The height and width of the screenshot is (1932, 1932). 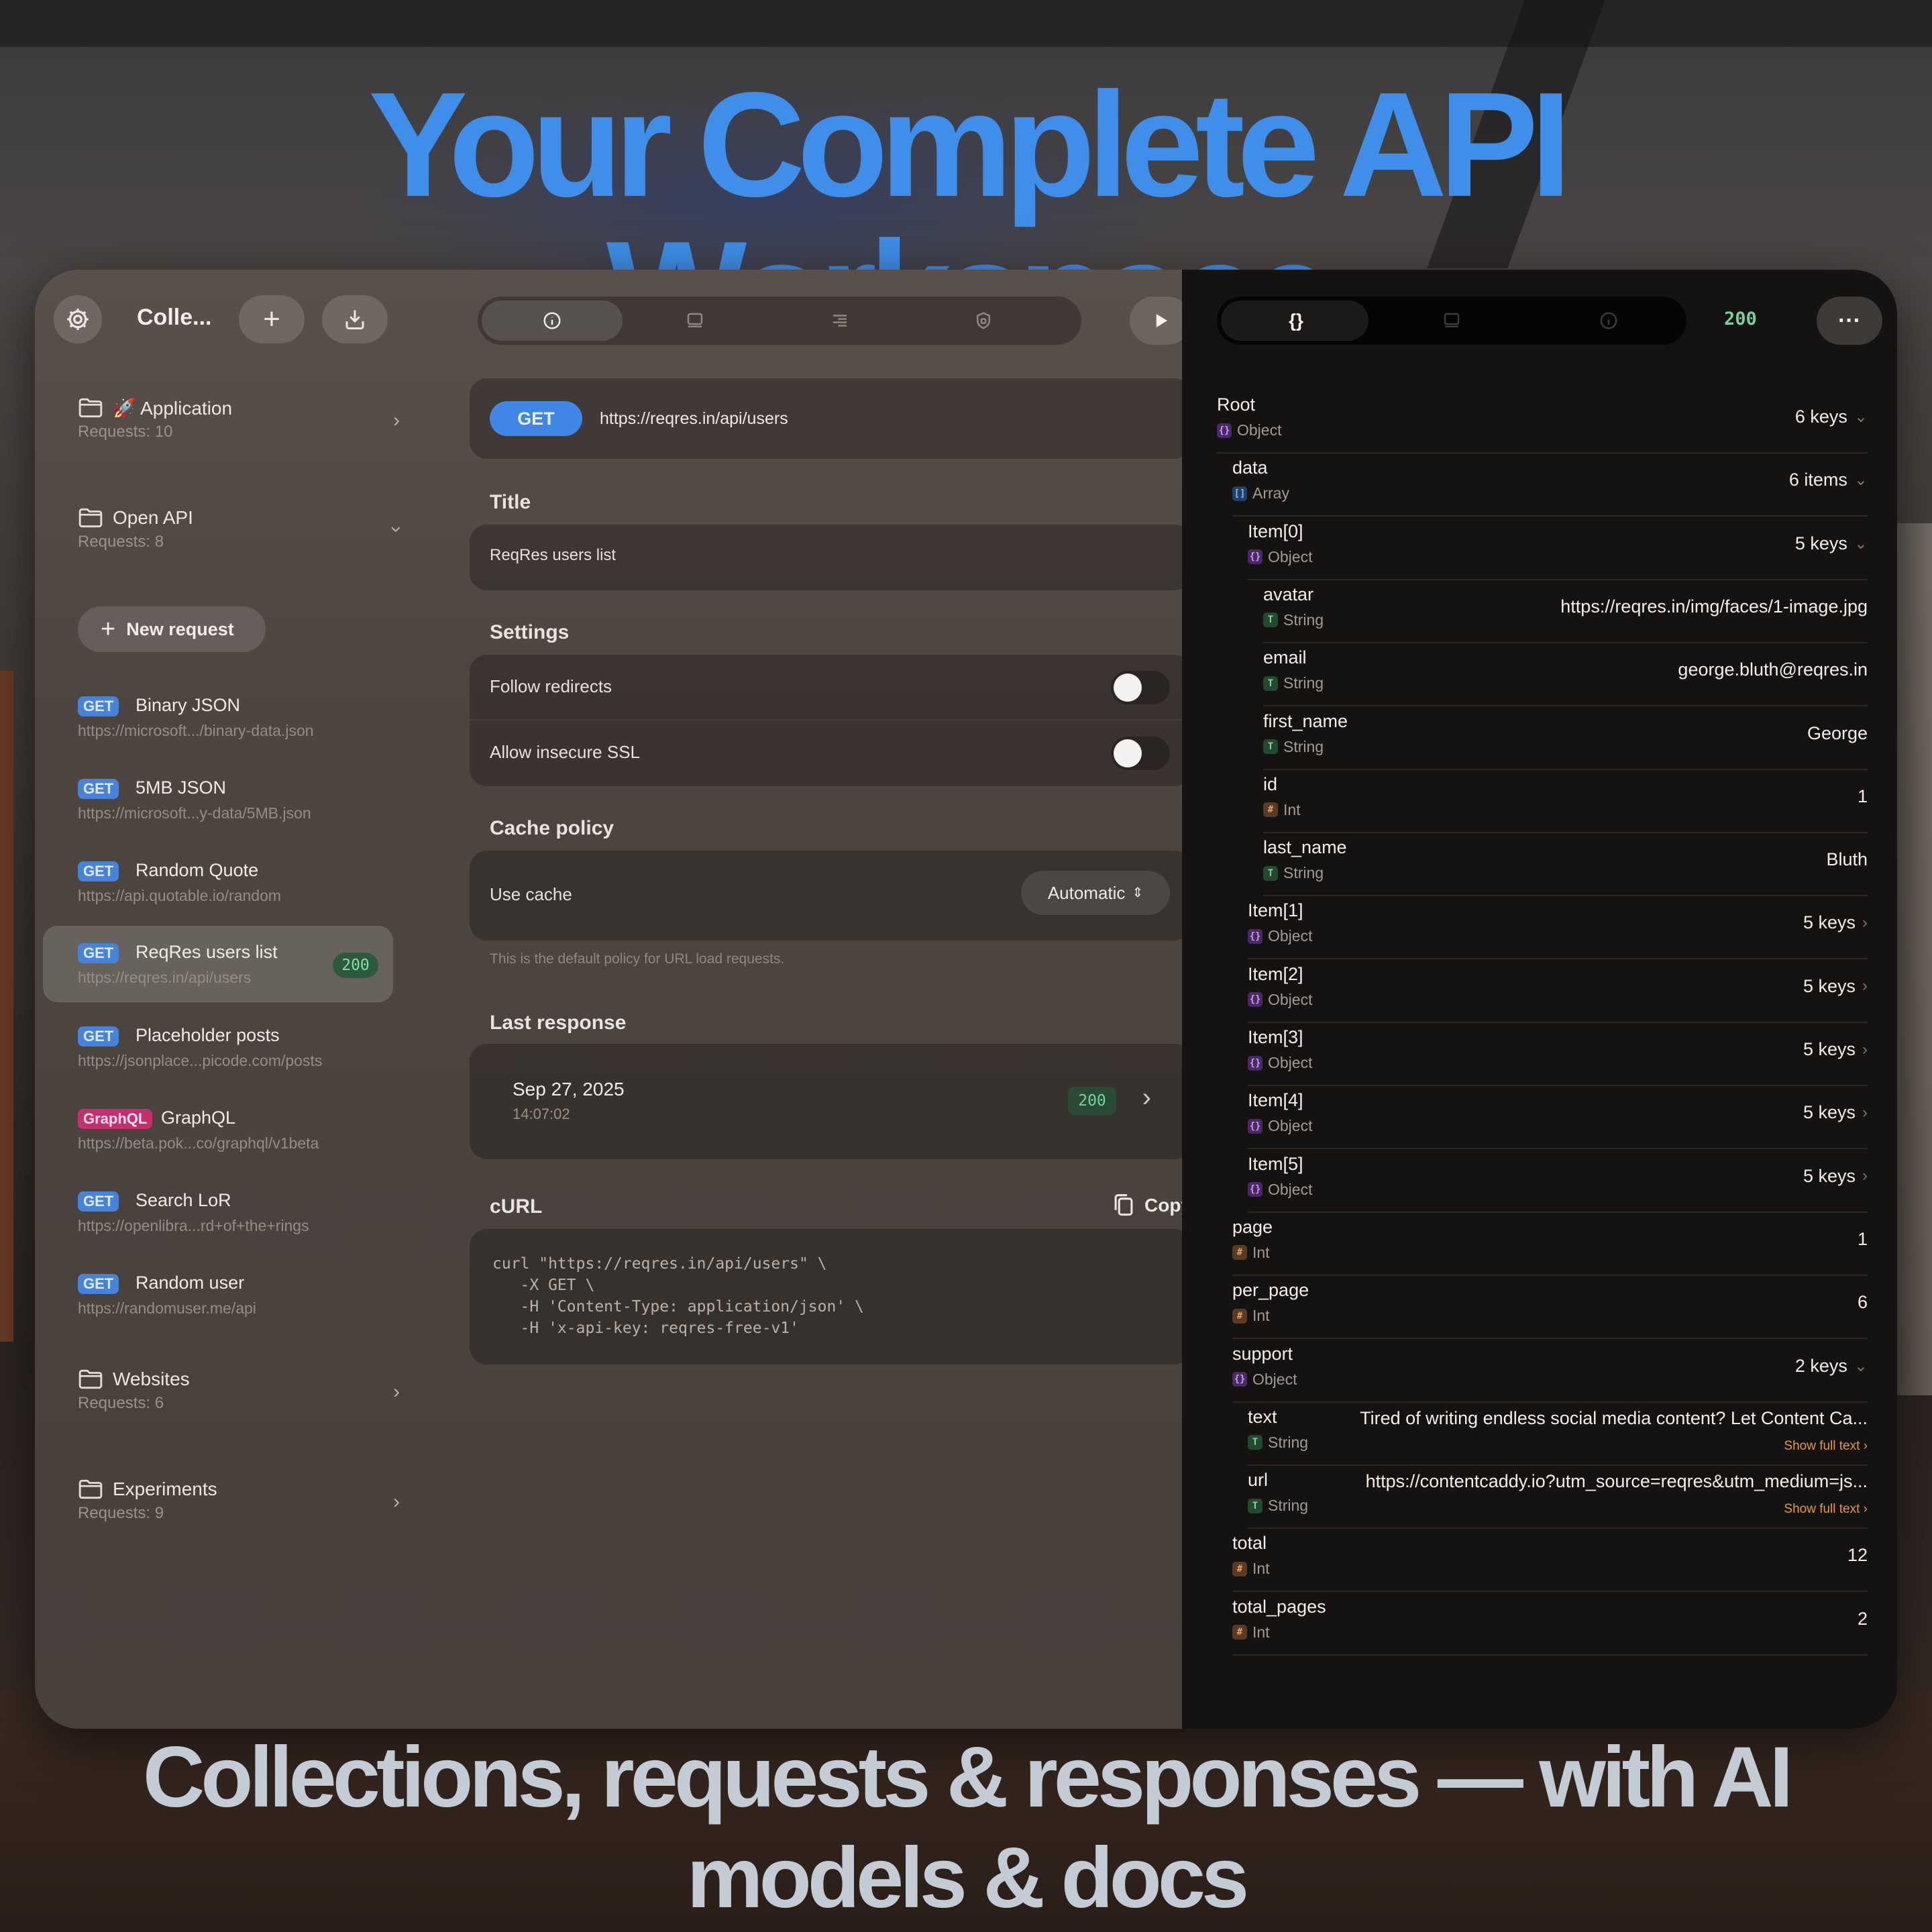 I want to click on method-selector: GET, so click(x=536, y=418).